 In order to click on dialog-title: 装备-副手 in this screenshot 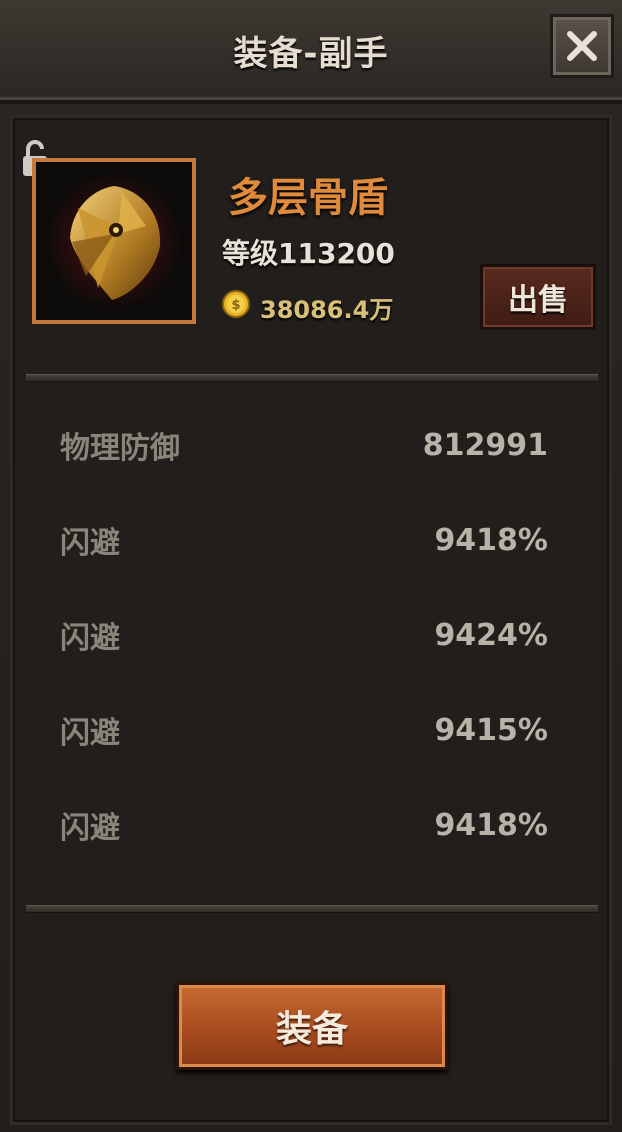, I will do `click(311, 54)`.